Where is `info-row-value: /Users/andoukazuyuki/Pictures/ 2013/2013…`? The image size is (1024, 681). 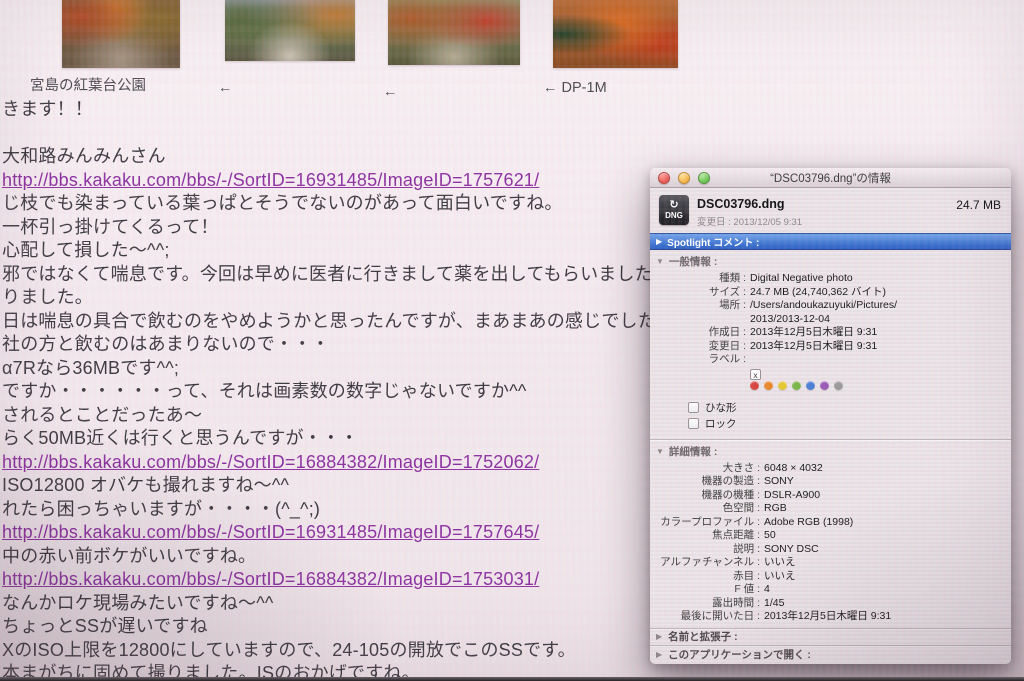
info-row-value: /Users/andoukazuyuki/Pictures/ 2013/2013… is located at coordinates (824, 312).